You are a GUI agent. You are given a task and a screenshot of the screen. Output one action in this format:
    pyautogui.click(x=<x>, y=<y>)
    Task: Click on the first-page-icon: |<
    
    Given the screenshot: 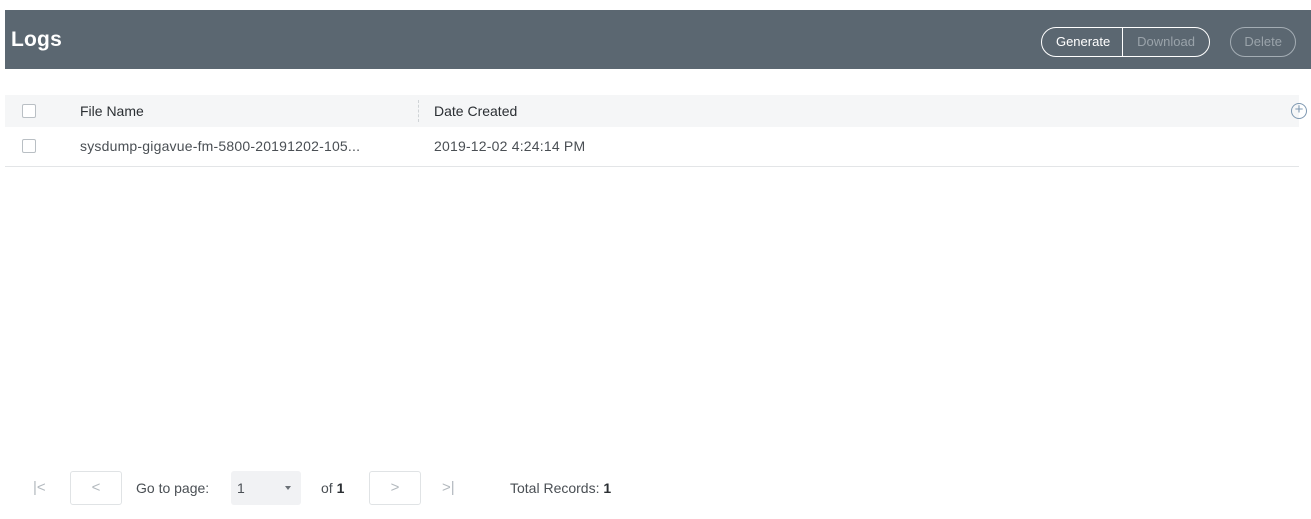 What is the action you would take?
    pyautogui.click(x=39, y=488)
    